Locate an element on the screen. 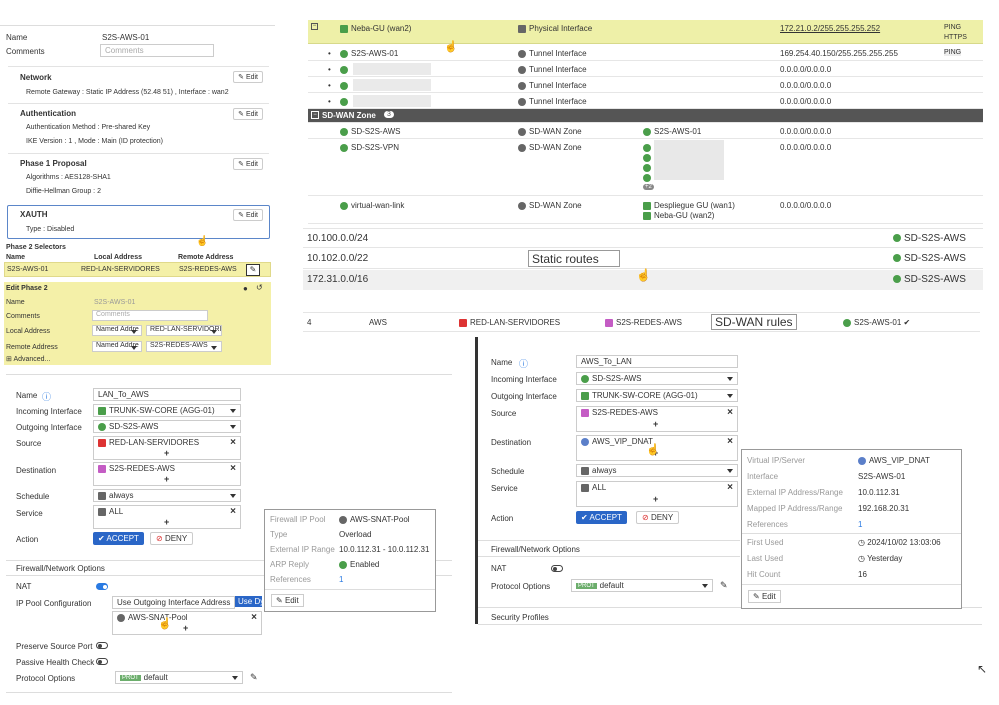  outgoing-select: SD-S2S-AWS is located at coordinates (167, 426).